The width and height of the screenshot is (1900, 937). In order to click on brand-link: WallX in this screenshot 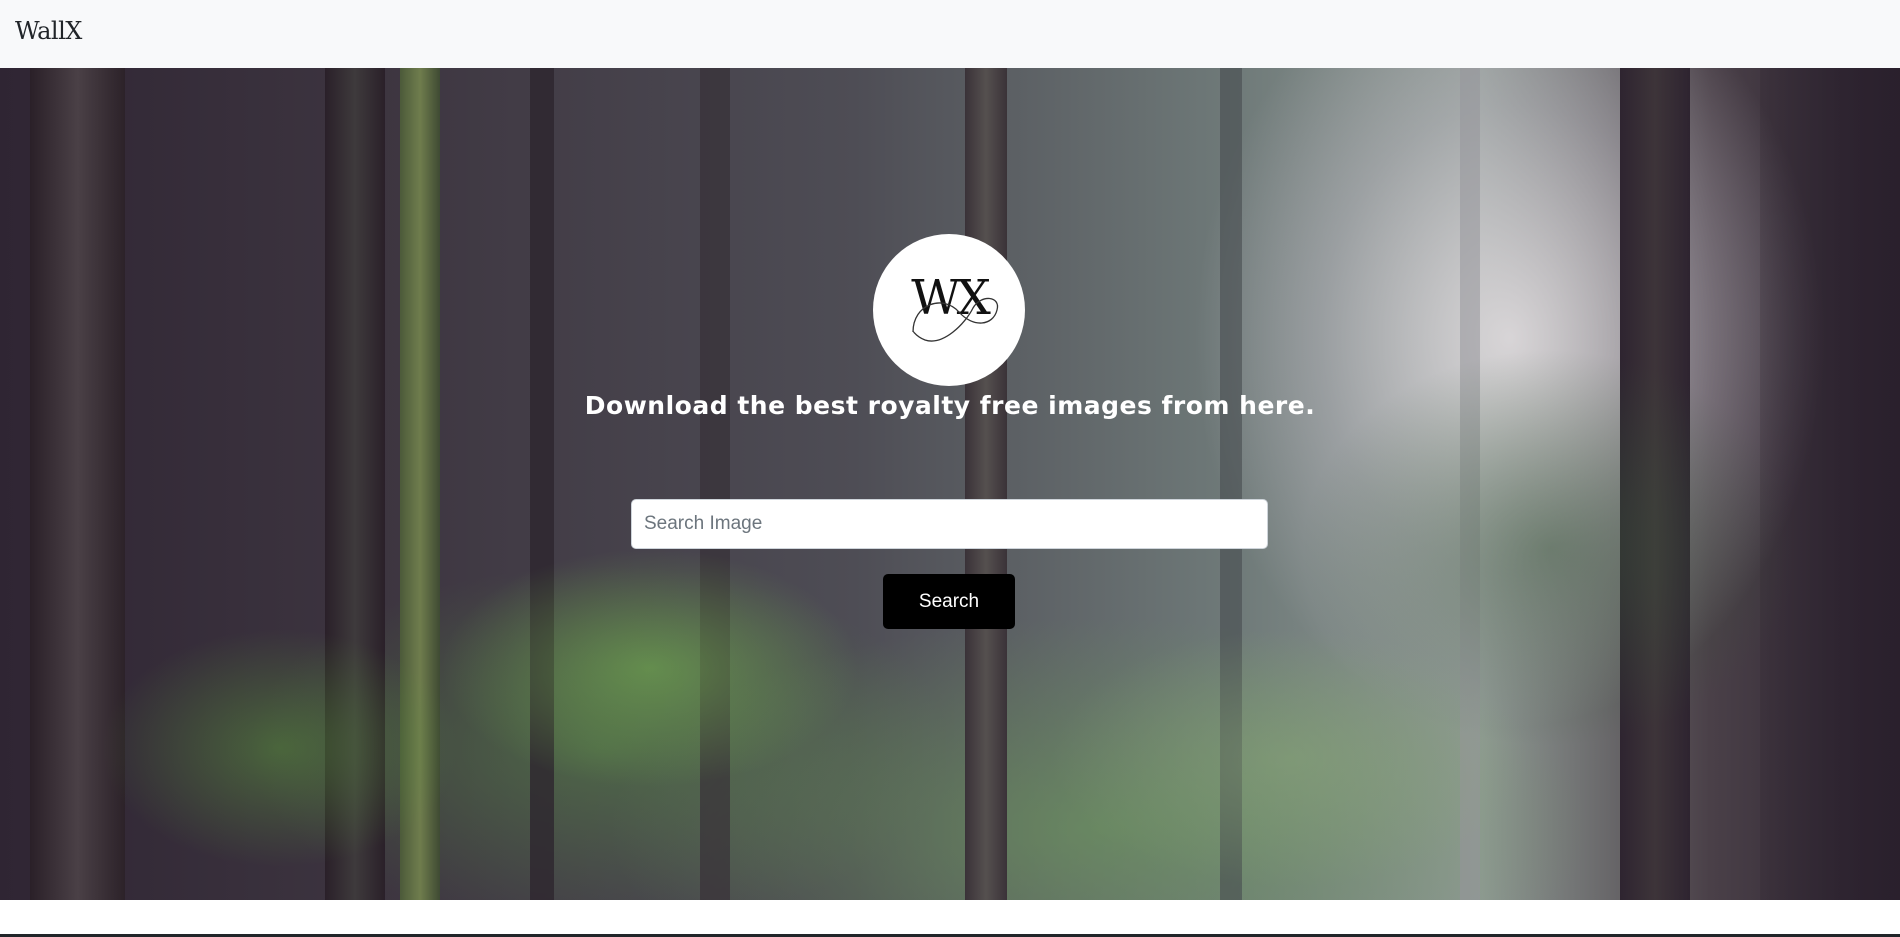, I will do `click(48, 31)`.